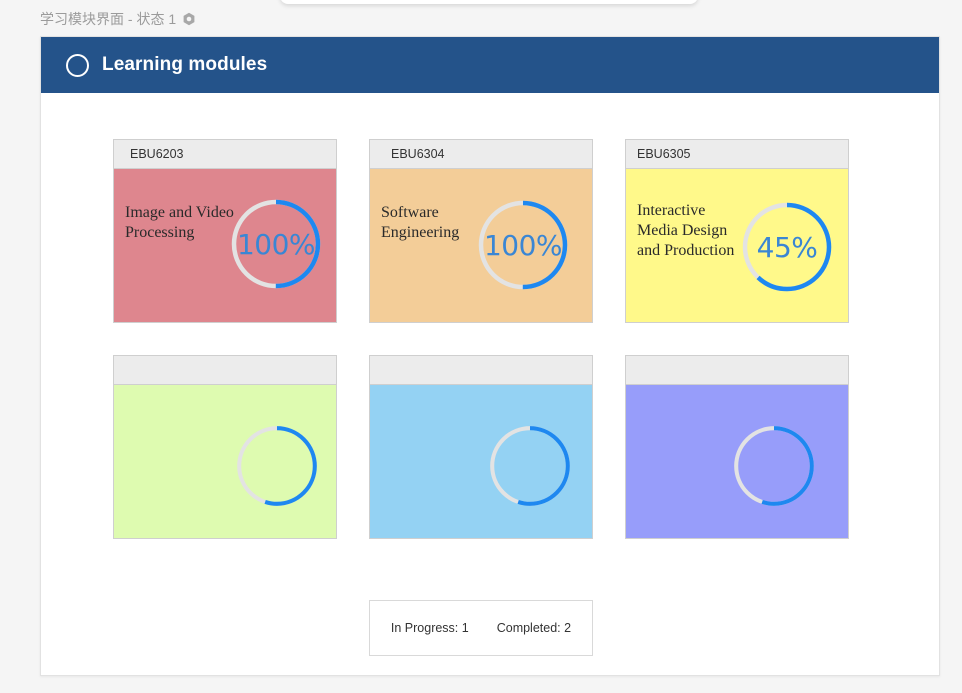 The width and height of the screenshot is (962, 693). I want to click on module-card: EBU6203 Image and Video Processing 100%, so click(225, 231).